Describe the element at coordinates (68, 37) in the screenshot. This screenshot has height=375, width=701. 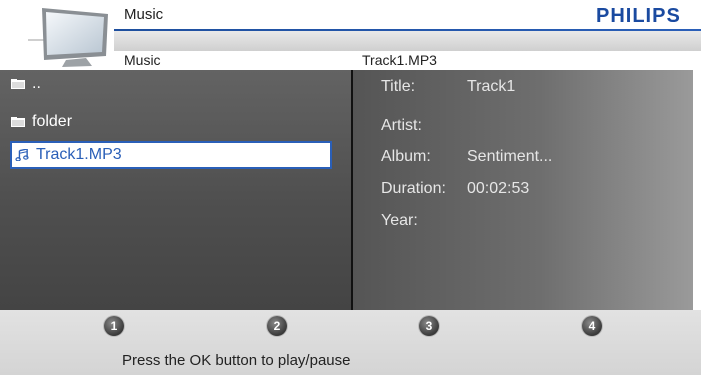
I see `tv-icon` at that location.